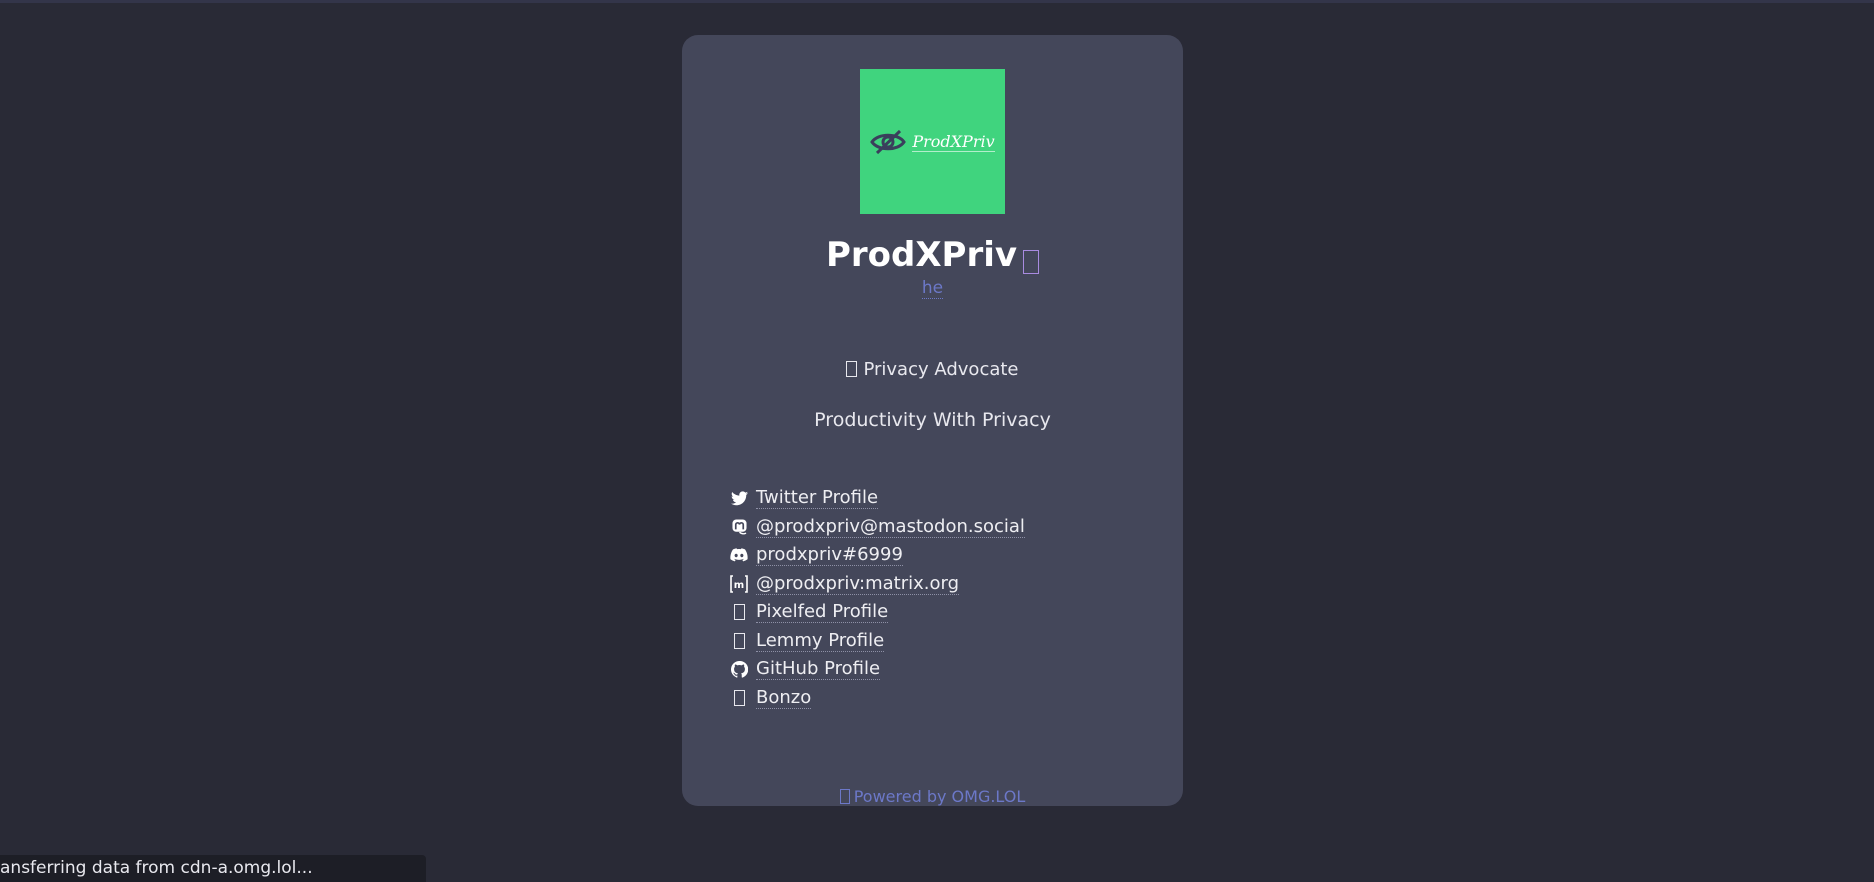 The height and width of the screenshot is (882, 1874). Describe the element at coordinates (784, 697) in the screenshot. I see `link-label: Bonzo` at that location.